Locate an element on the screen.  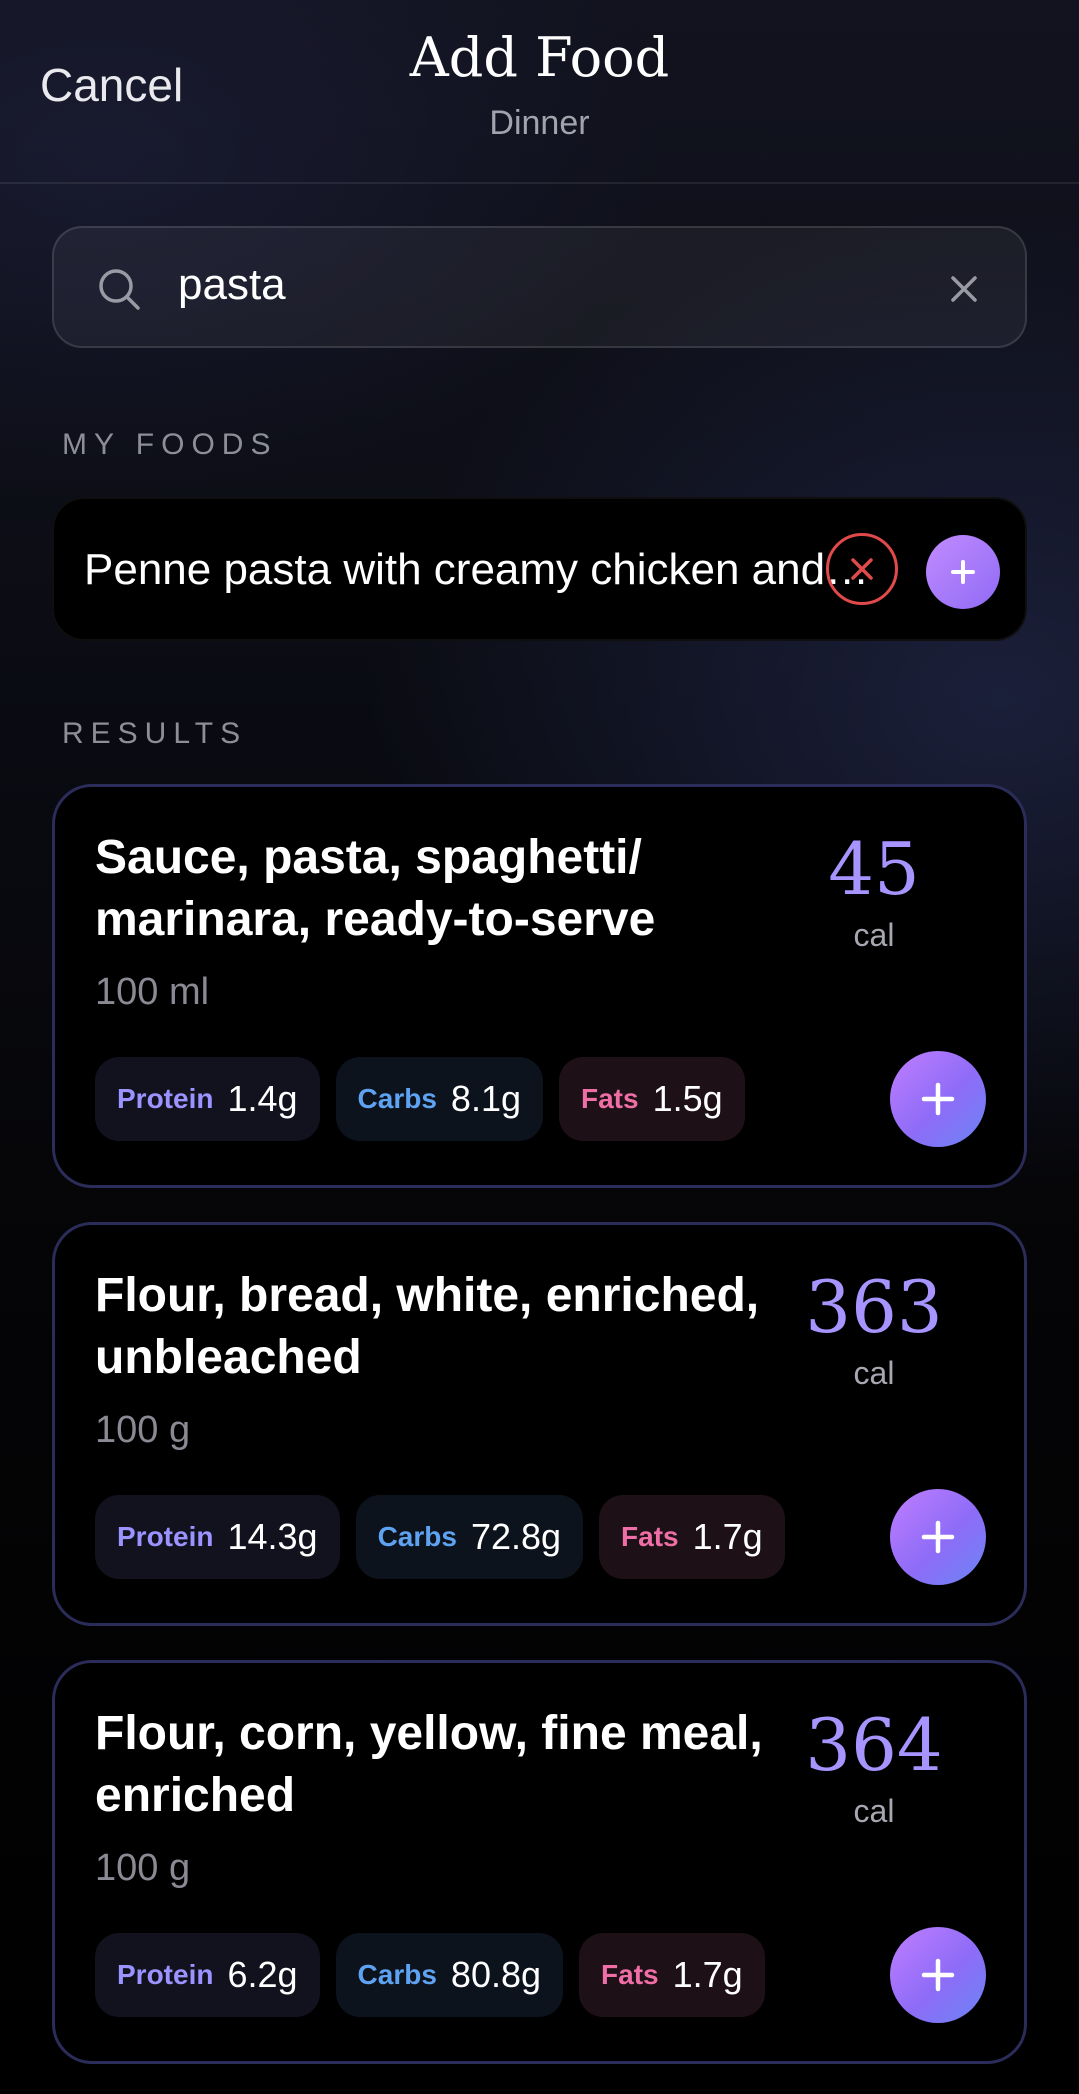
carbs-pill: Carbs 80.8g is located at coordinates (449, 1975).